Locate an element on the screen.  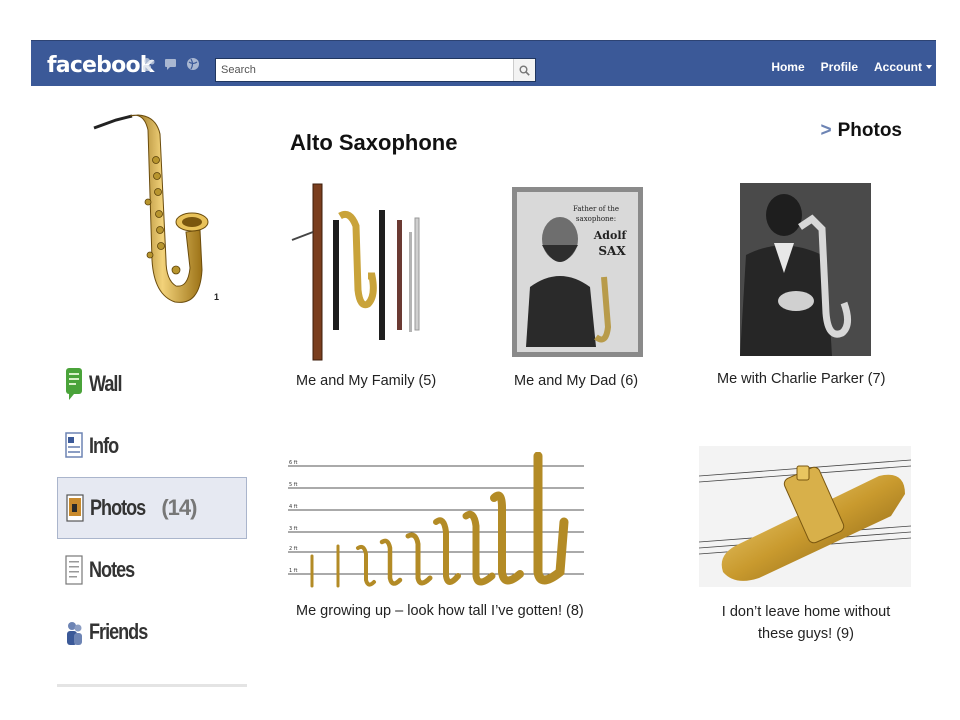
friends-icon is located at coordinates (74, 633).